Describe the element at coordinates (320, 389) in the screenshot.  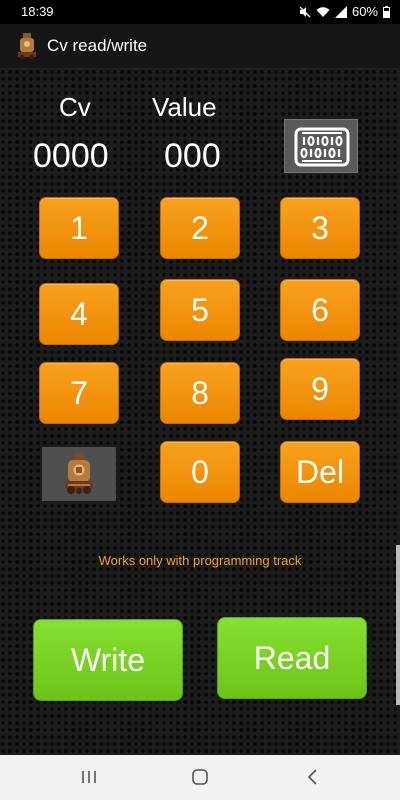
I see `key-9: 9` at that location.